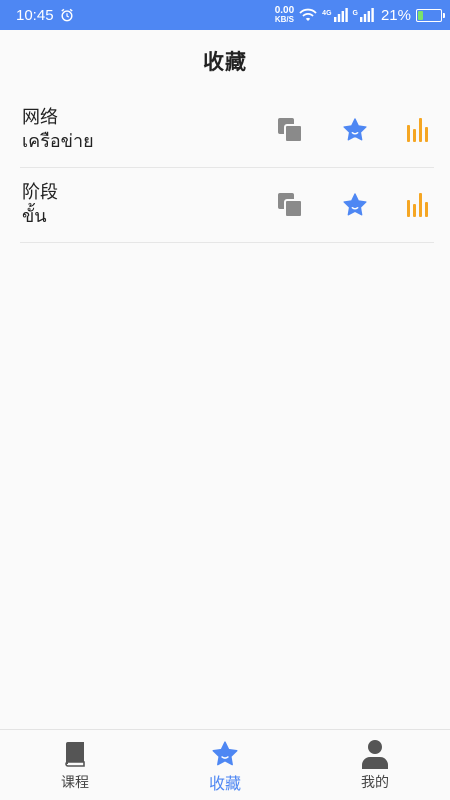 This screenshot has width=450, height=800. What do you see at coordinates (58, 141) in the screenshot?
I see `word-thai: เครือข่าย` at bounding box center [58, 141].